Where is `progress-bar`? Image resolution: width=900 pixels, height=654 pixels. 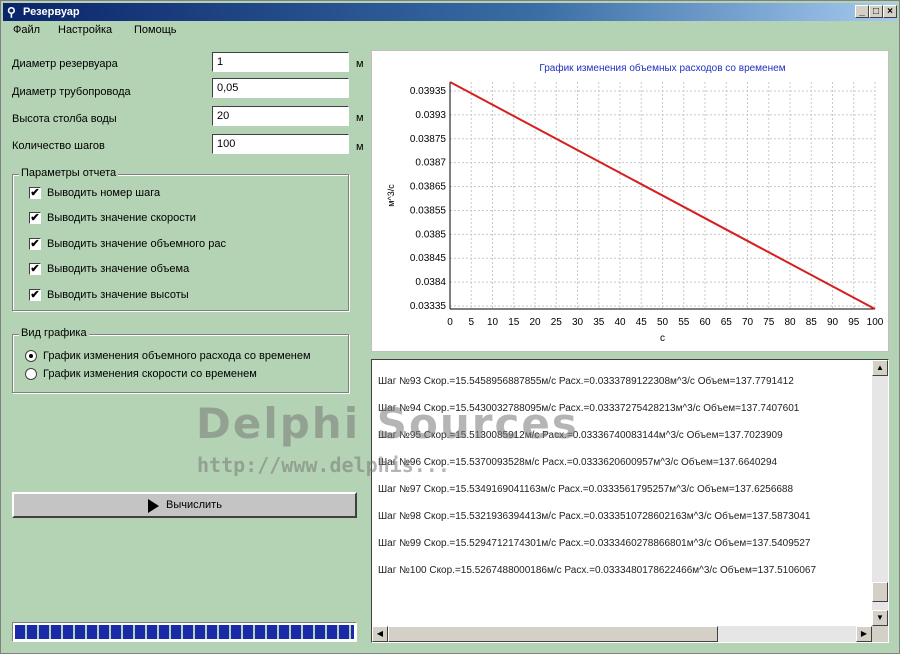 progress-bar is located at coordinates (184, 632).